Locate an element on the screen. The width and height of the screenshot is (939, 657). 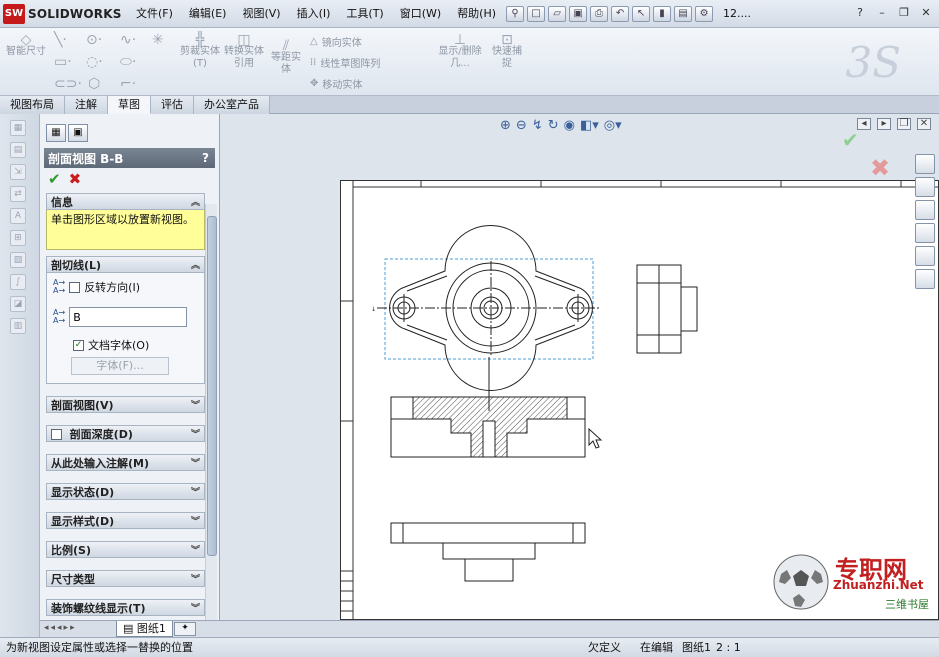
close-window-icon: ✕ is located at coordinates (924, 124).